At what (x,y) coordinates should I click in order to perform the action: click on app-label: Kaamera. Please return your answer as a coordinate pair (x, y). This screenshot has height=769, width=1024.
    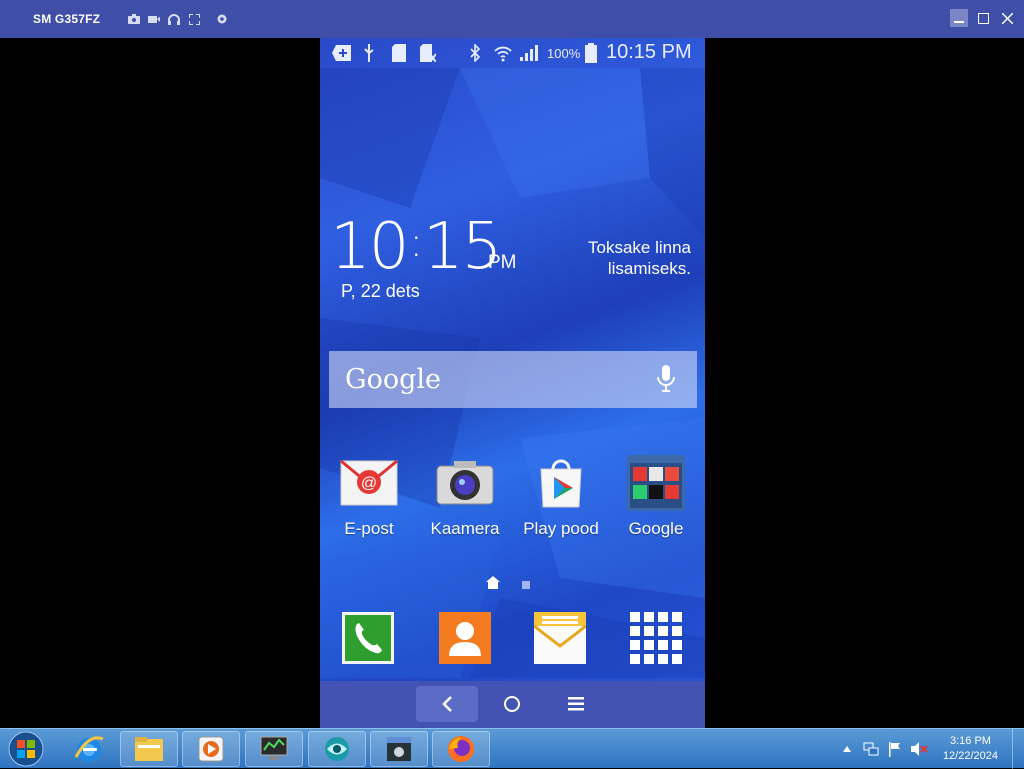
    Looking at the image, I should click on (465, 528).